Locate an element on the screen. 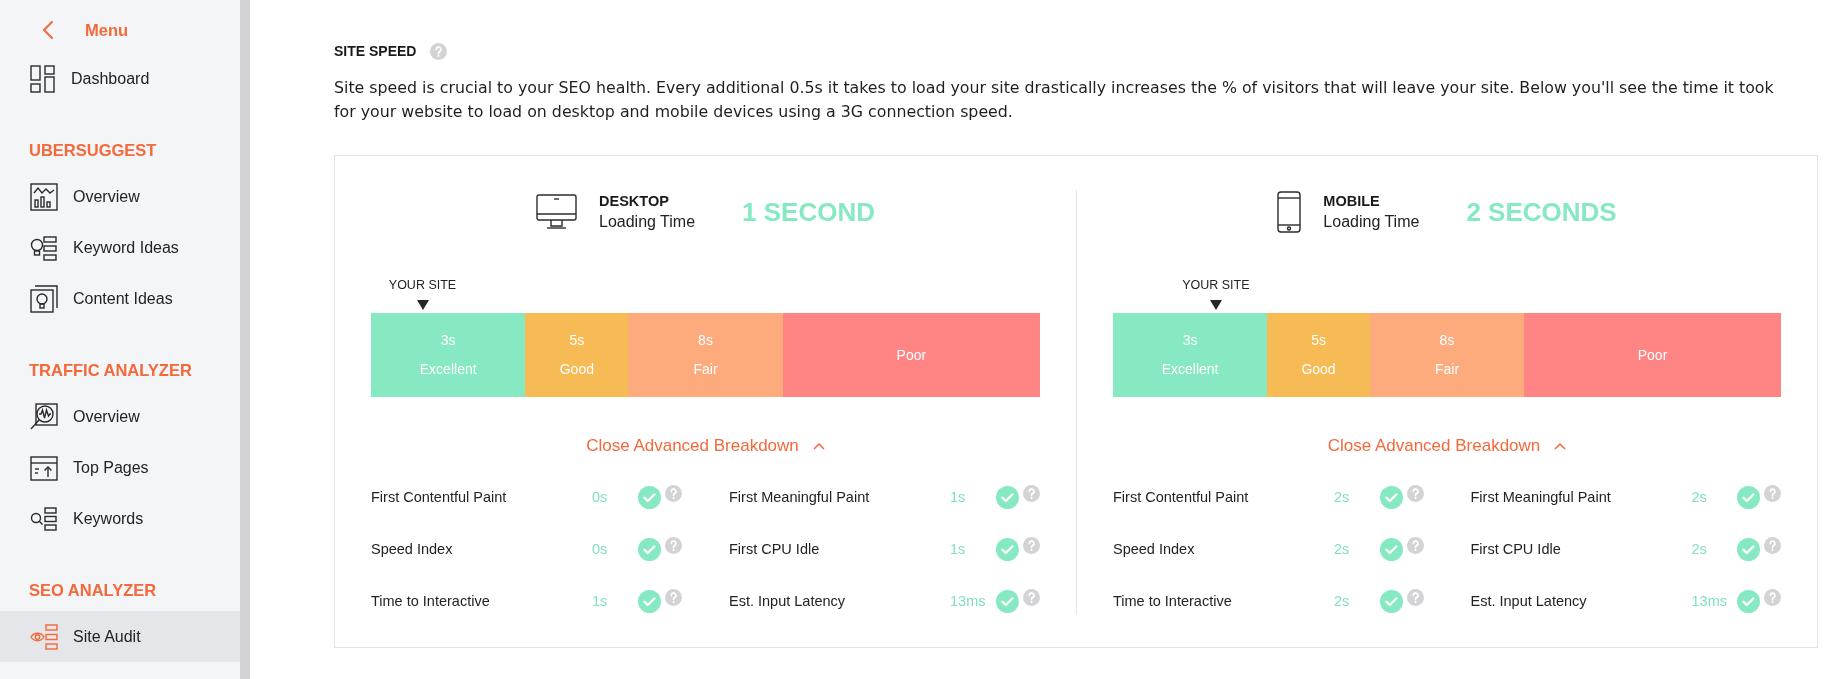  chart-icon is located at coordinates (44, 196).